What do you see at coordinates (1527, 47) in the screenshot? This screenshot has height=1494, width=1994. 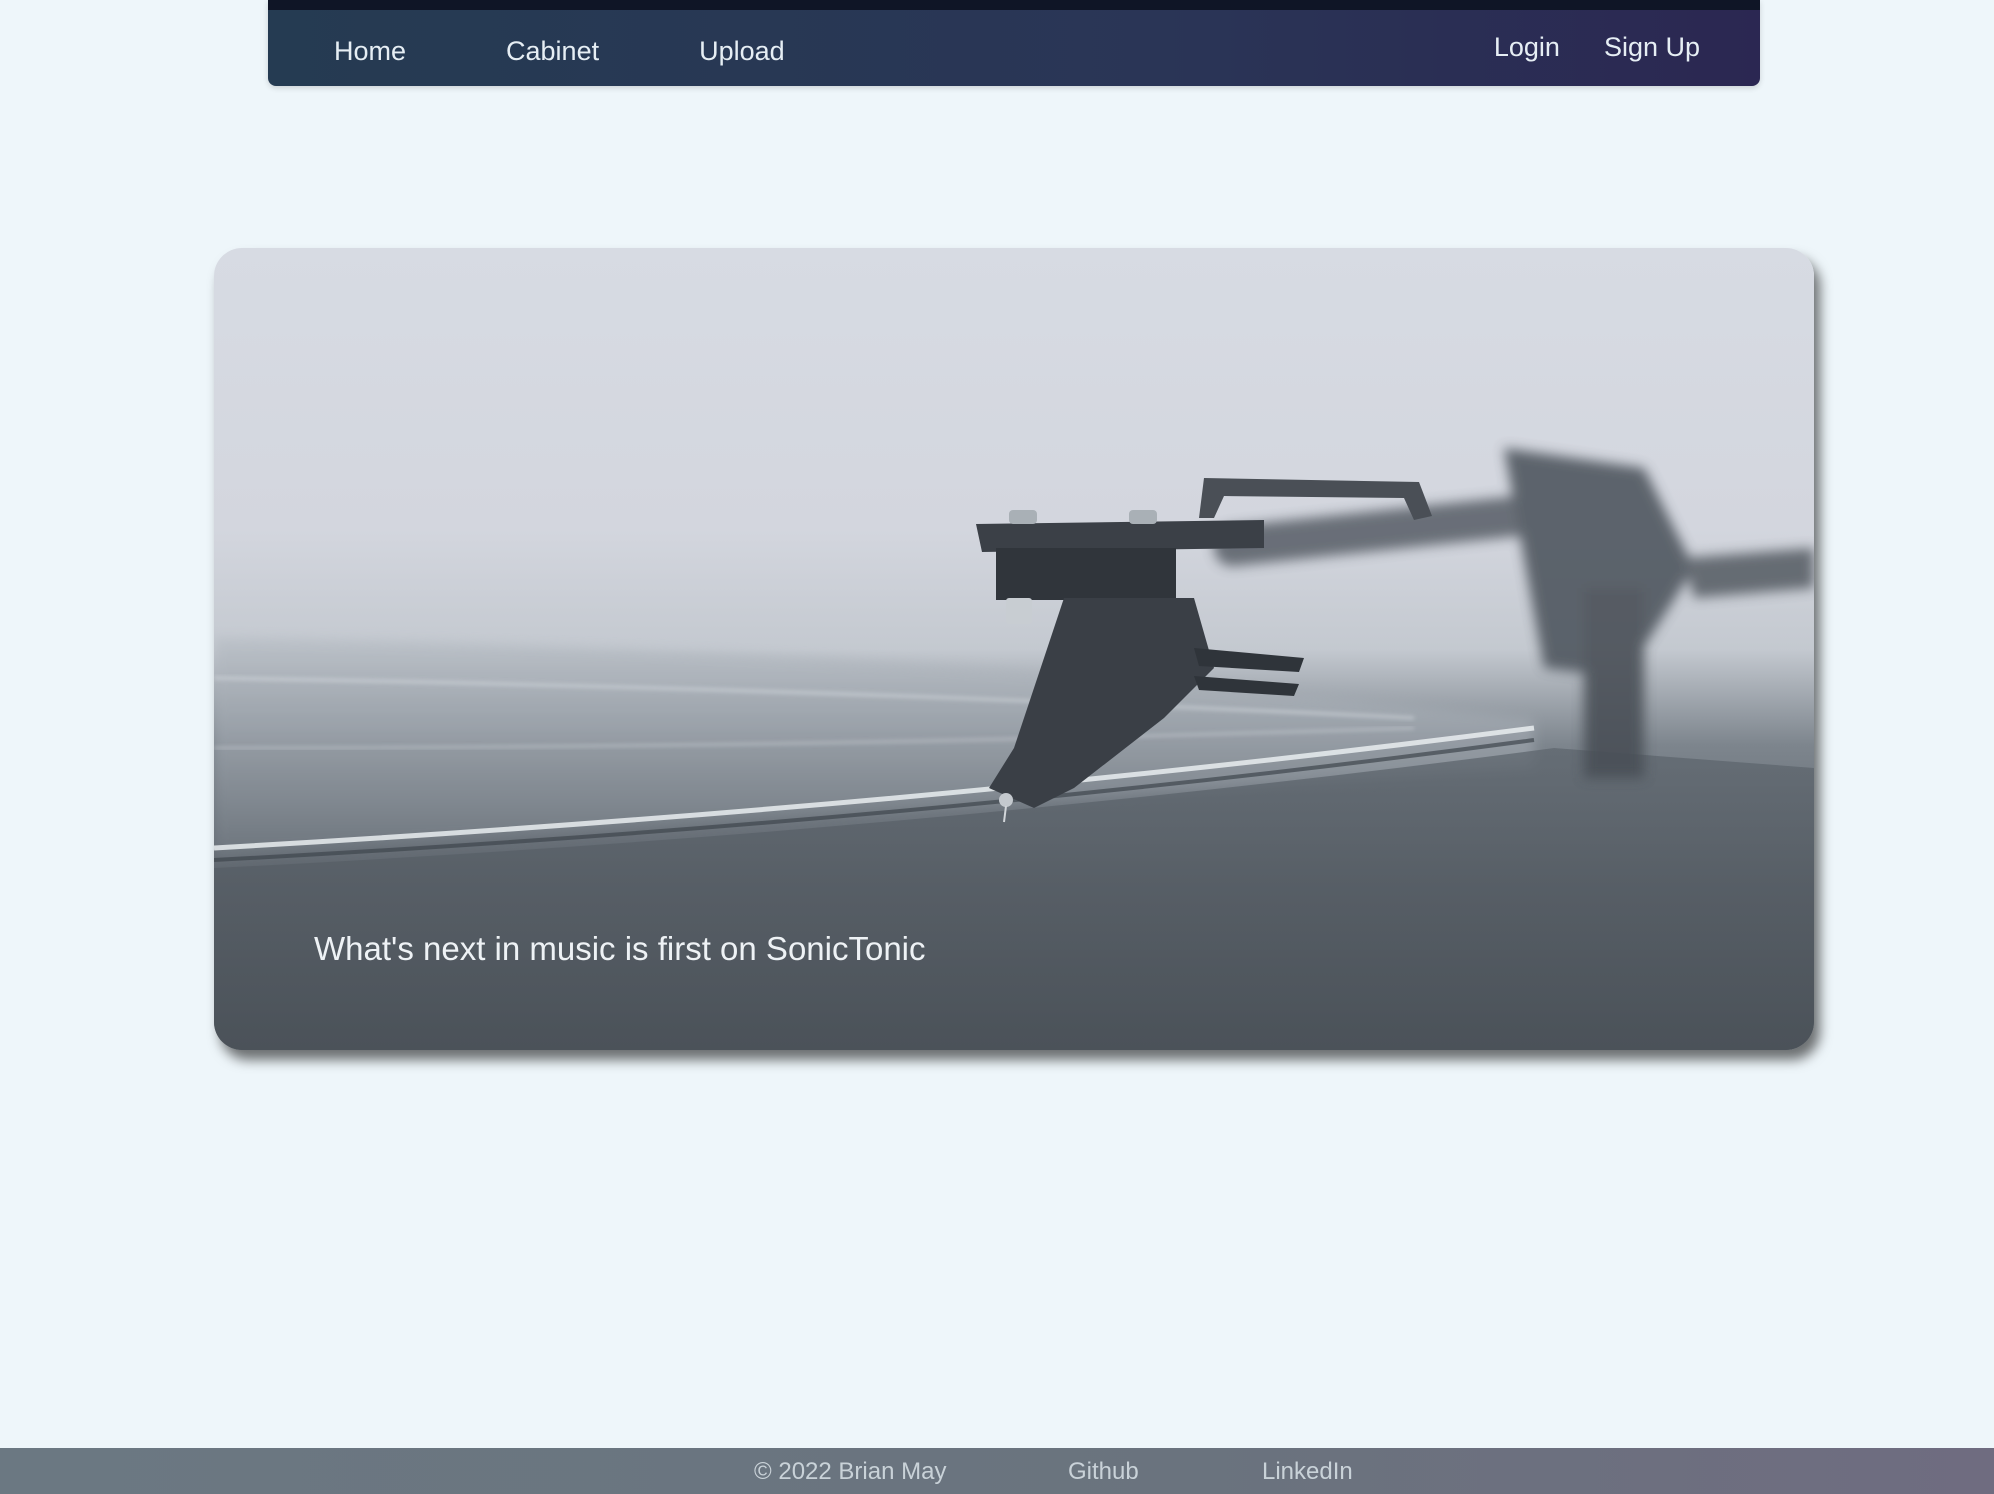 I see `login-link: Login` at bounding box center [1527, 47].